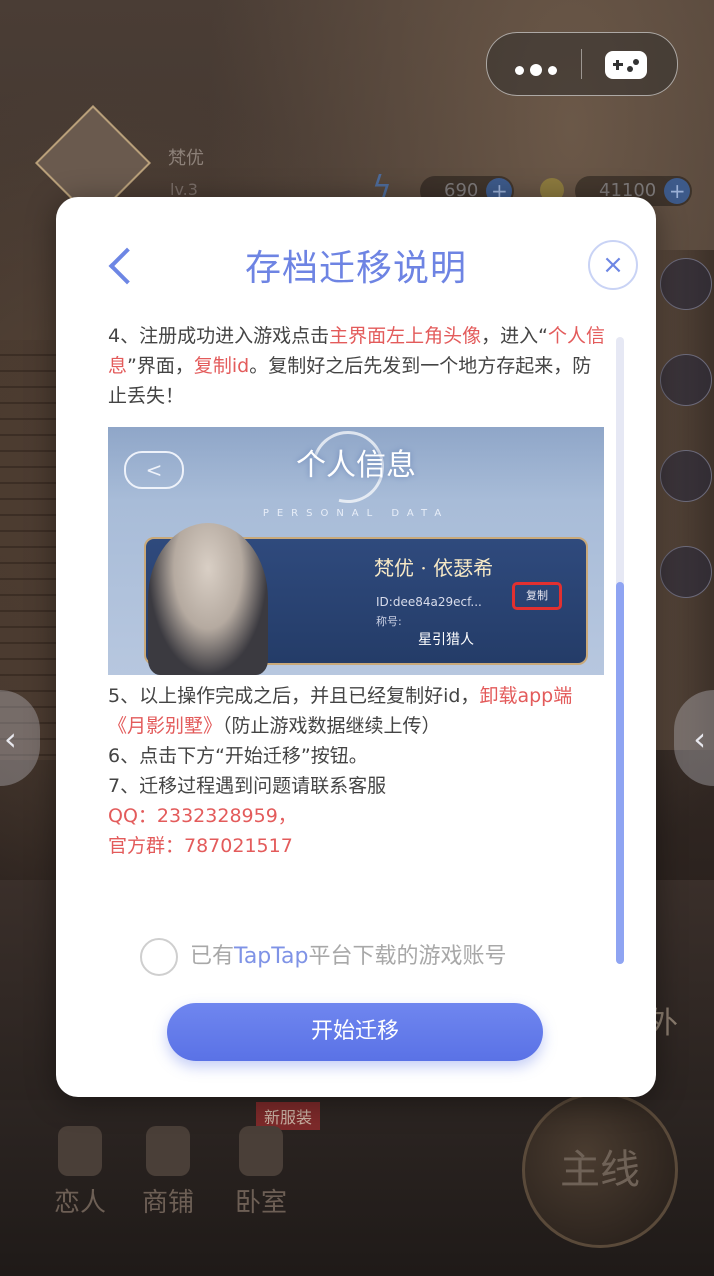 The width and height of the screenshot is (714, 1276). I want to click on screenshot-character, so click(208, 599).